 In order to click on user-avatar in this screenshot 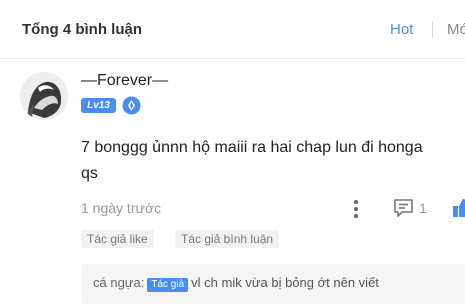, I will do `click(44, 96)`.